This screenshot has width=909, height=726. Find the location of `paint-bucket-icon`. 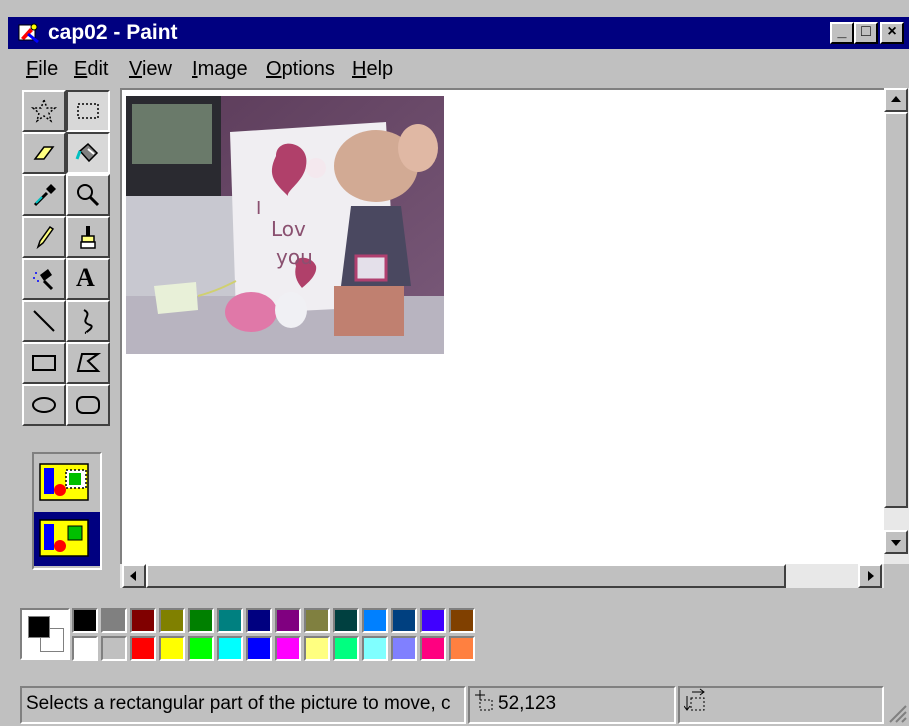

paint-bucket-icon is located at coordinates (87, 152).